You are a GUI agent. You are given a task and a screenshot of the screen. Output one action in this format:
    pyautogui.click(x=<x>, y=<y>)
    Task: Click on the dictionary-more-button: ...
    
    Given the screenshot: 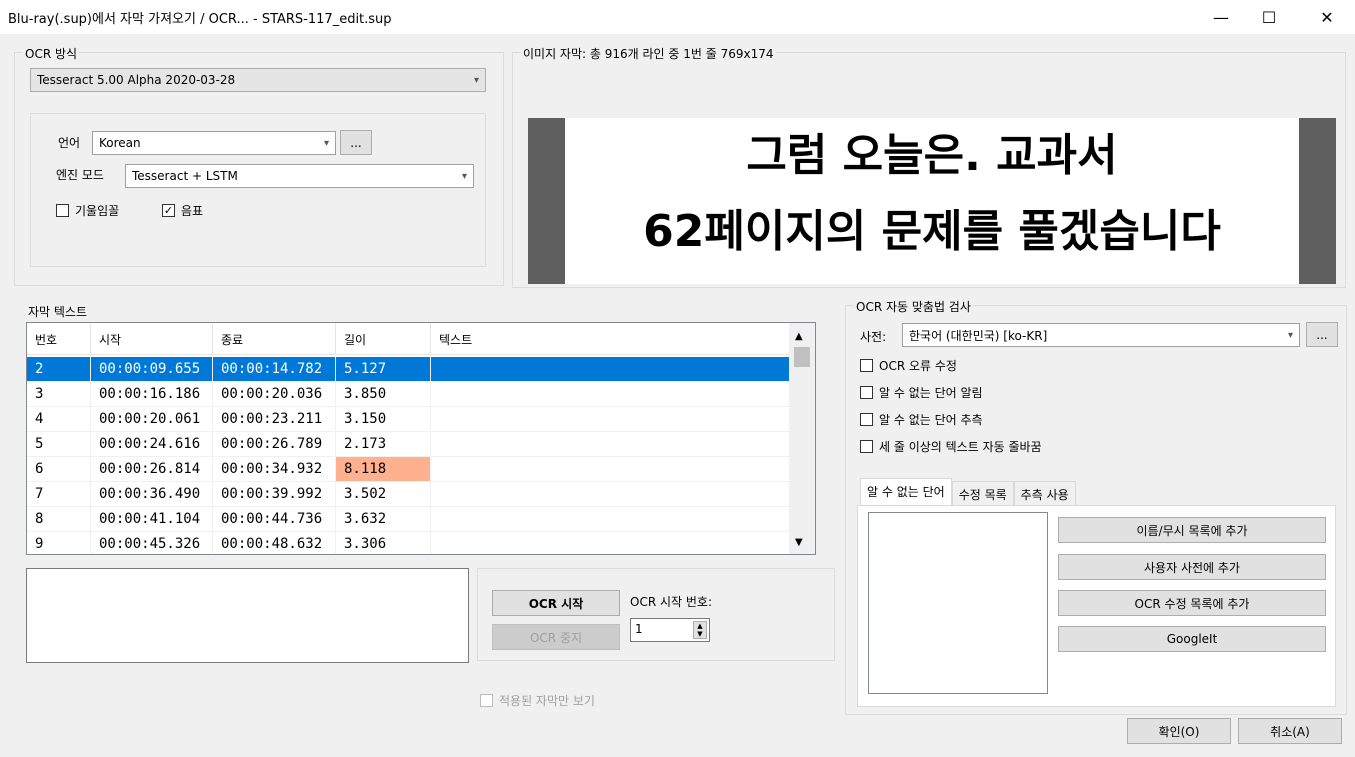 What is the action you would take?
    pyautogui.click(x=1322, y=334)
    